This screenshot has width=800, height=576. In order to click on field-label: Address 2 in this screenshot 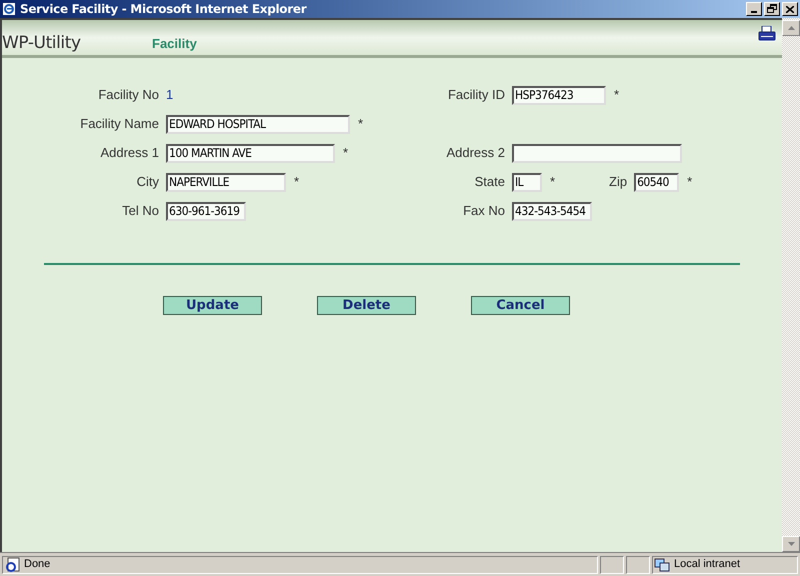, I will do `click(475, 153)`.